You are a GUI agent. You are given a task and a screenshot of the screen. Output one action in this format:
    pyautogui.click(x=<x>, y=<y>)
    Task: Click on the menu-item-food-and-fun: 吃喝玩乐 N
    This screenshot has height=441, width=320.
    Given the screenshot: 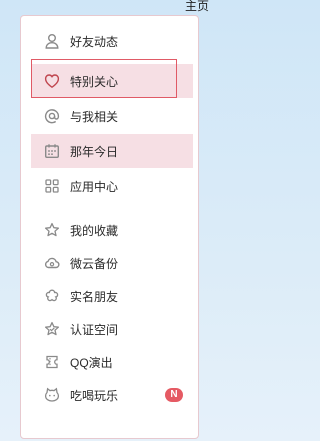 What is the action you would take?
    pyautogui.click(x=112, y=395)
    